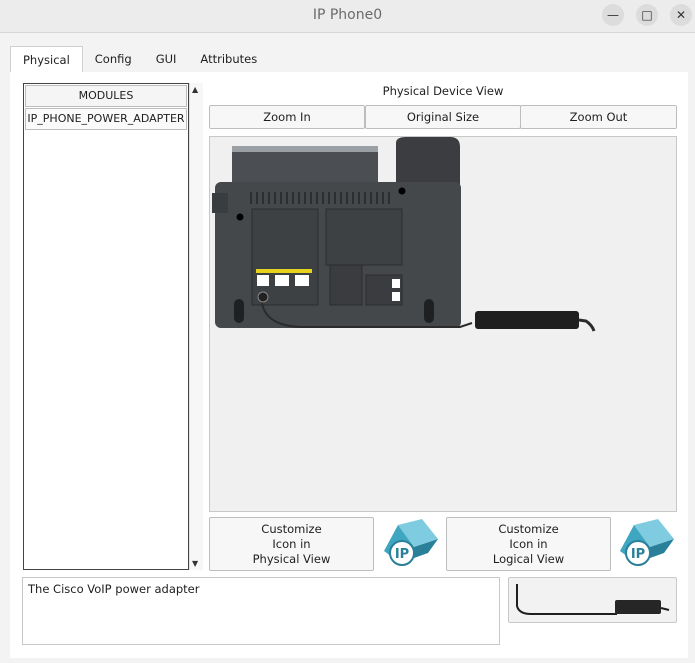 This screenshot has width=695, height=663. I want to click on physical-device-view-label: Physical Device View, so click(443, 91).